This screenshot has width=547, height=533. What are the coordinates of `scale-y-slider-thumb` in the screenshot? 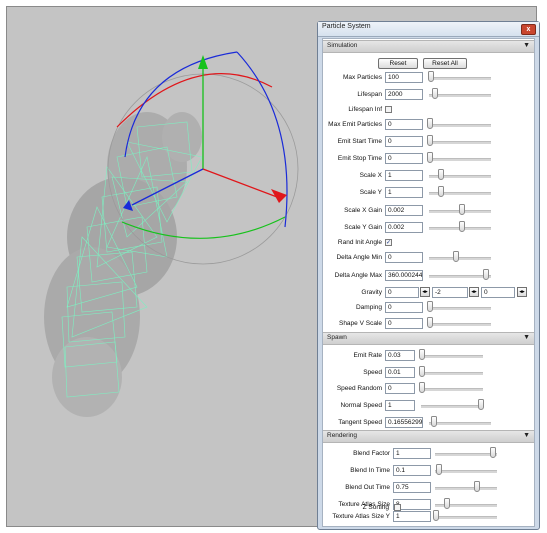 It's located at (441, 191).